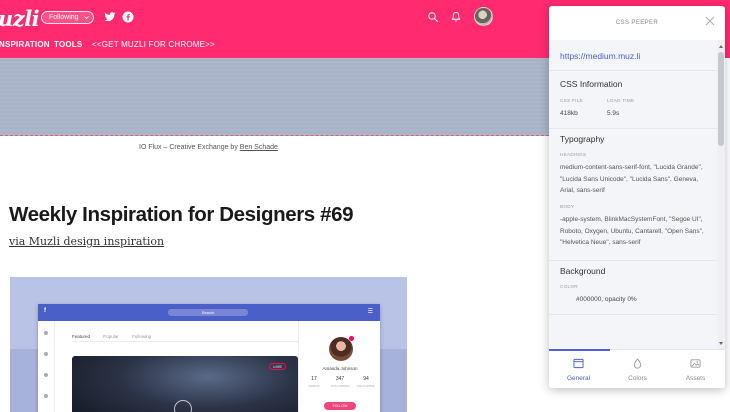 The height and width of the screenshot is (412, 730). Describe the element at coordinates (567, 206) in the screenshot. I see `body-font-label: BODY` at that location.